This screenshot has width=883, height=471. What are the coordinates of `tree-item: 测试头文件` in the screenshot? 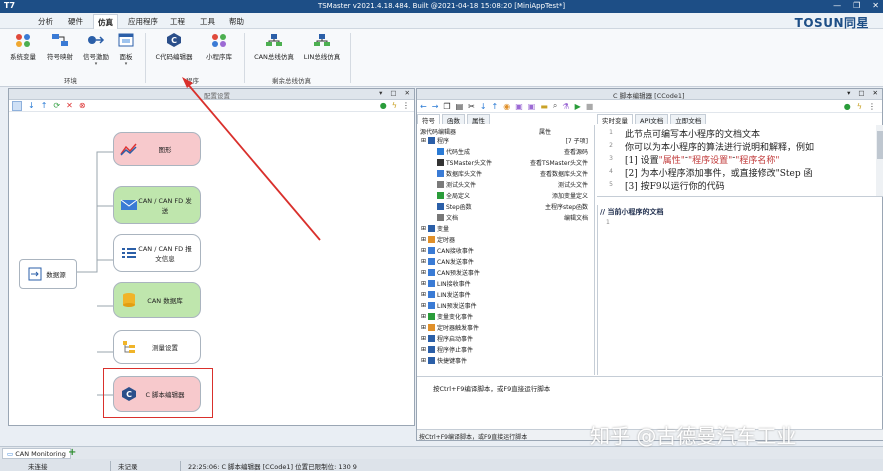 It's located at (456, 184).